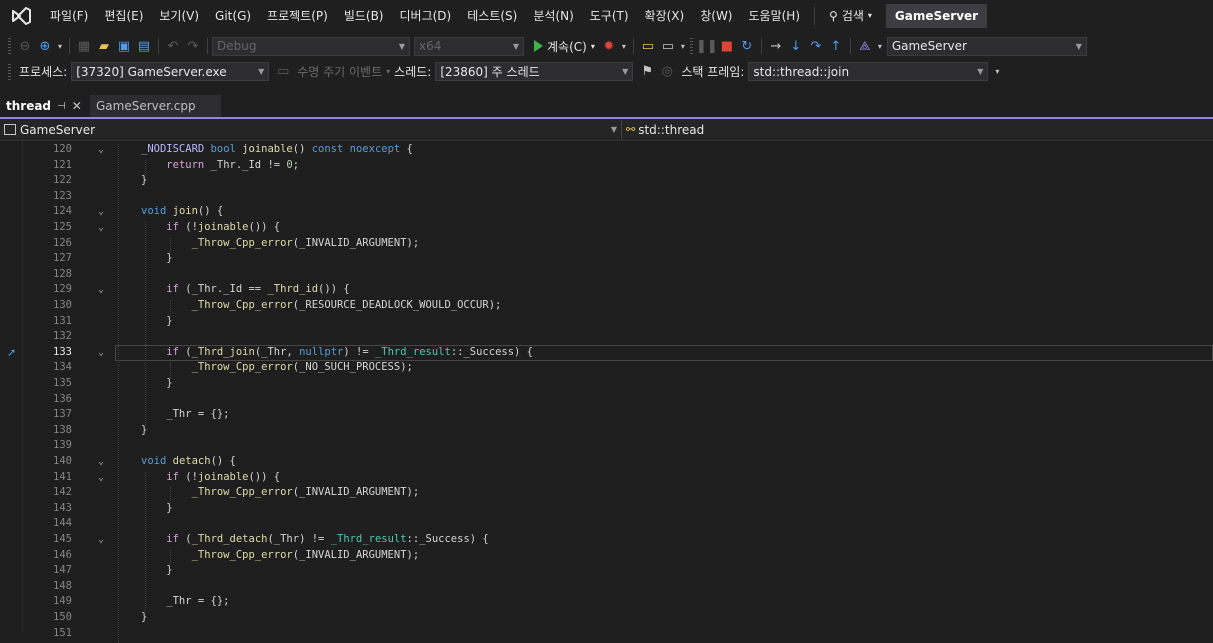 The height and width of the screenshot is (643, 1213). What do you see at coordinates (606, 587) in the screenshot?
I see `code-line: 148` at bounding box center [606, 587].